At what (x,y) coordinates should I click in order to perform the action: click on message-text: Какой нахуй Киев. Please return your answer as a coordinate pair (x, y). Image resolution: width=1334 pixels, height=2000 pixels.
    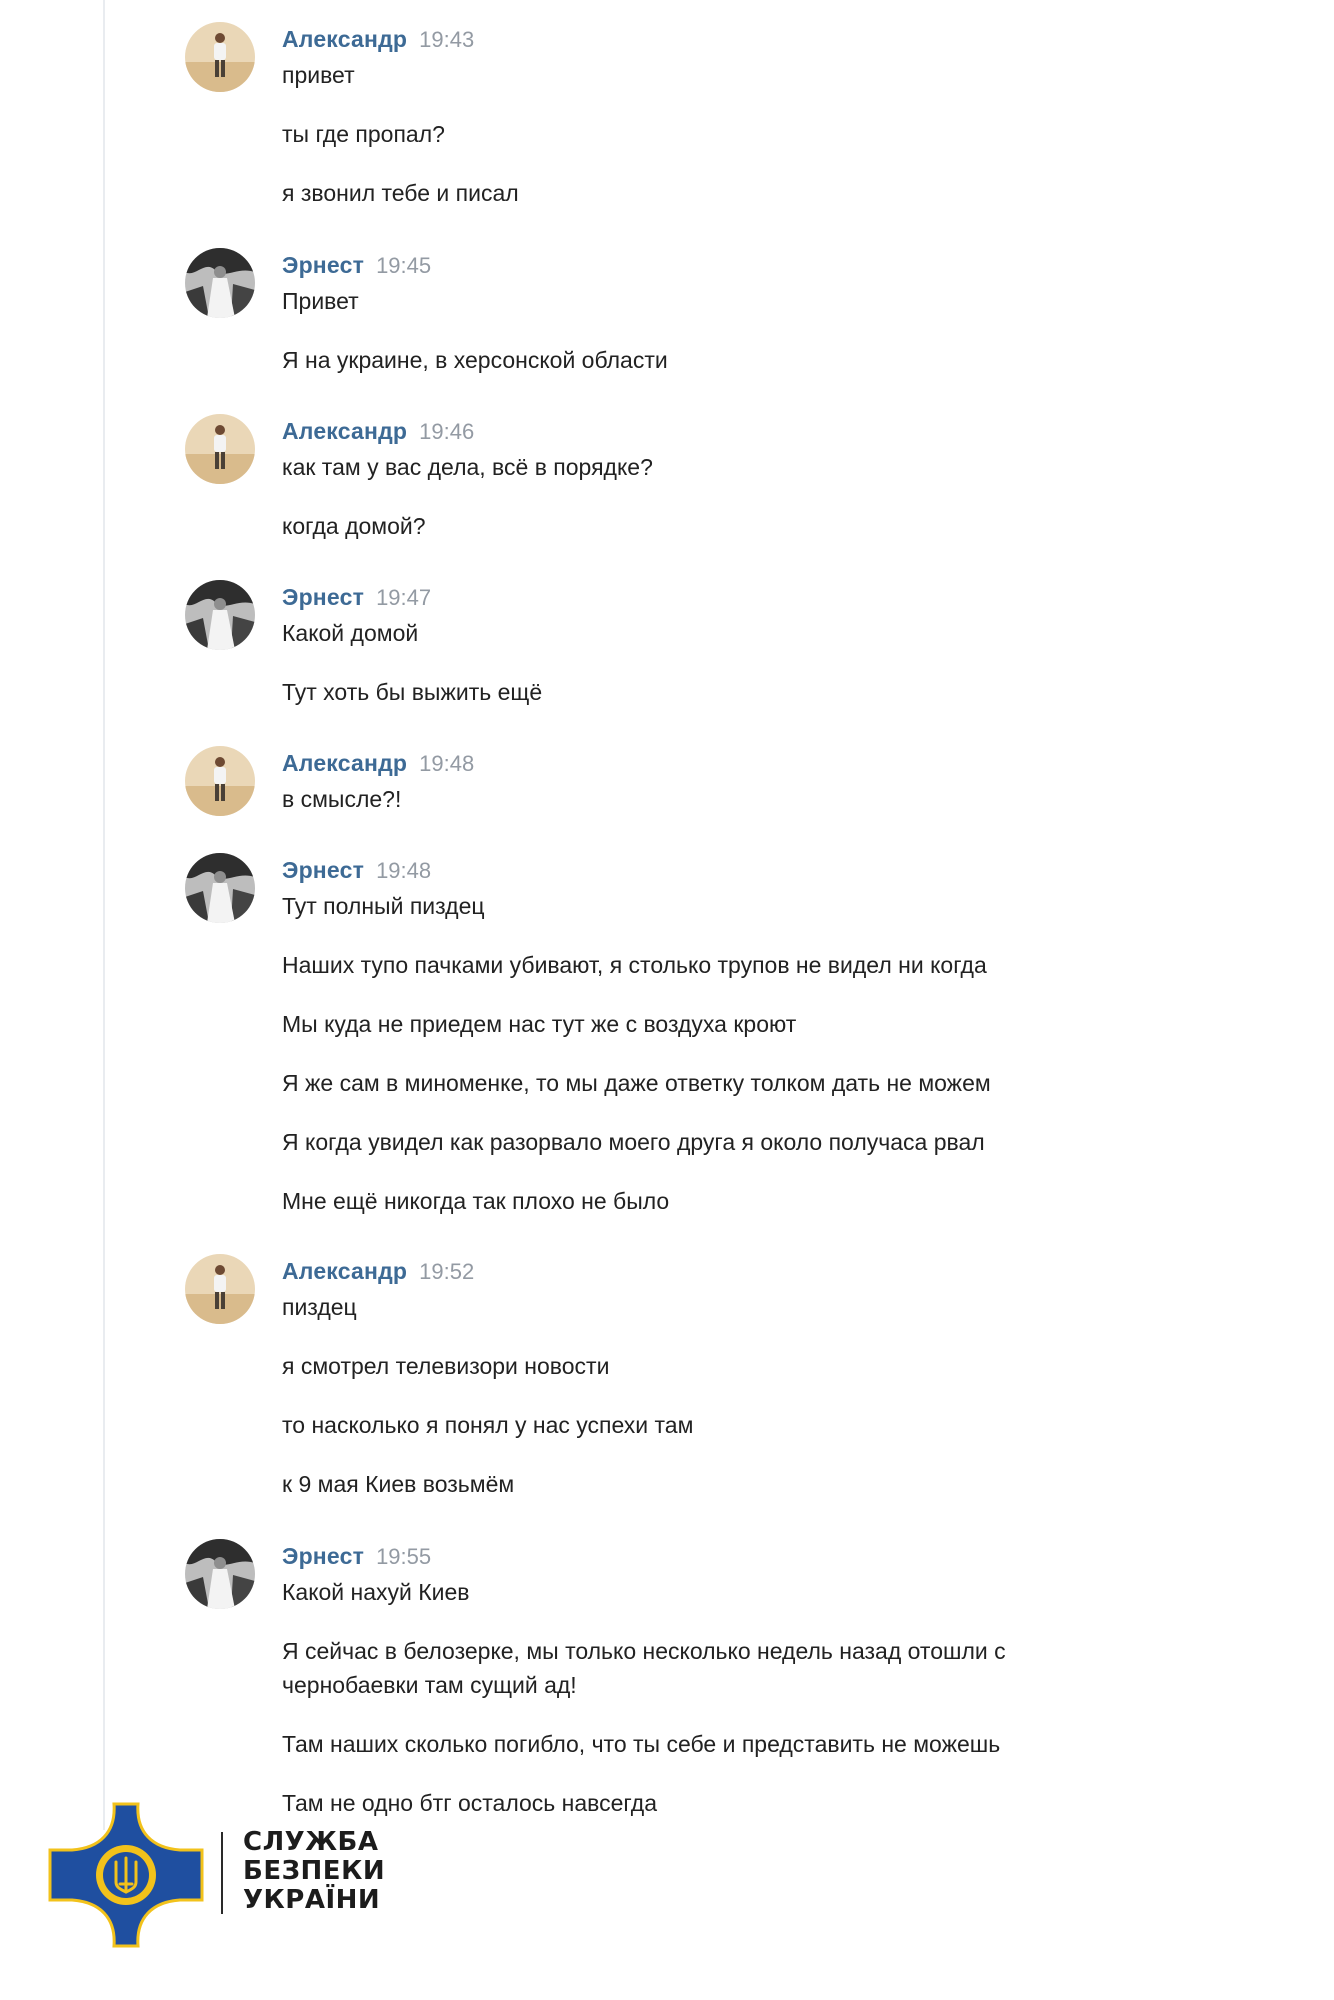
    Looking at the image, I should click on (376, 1592).